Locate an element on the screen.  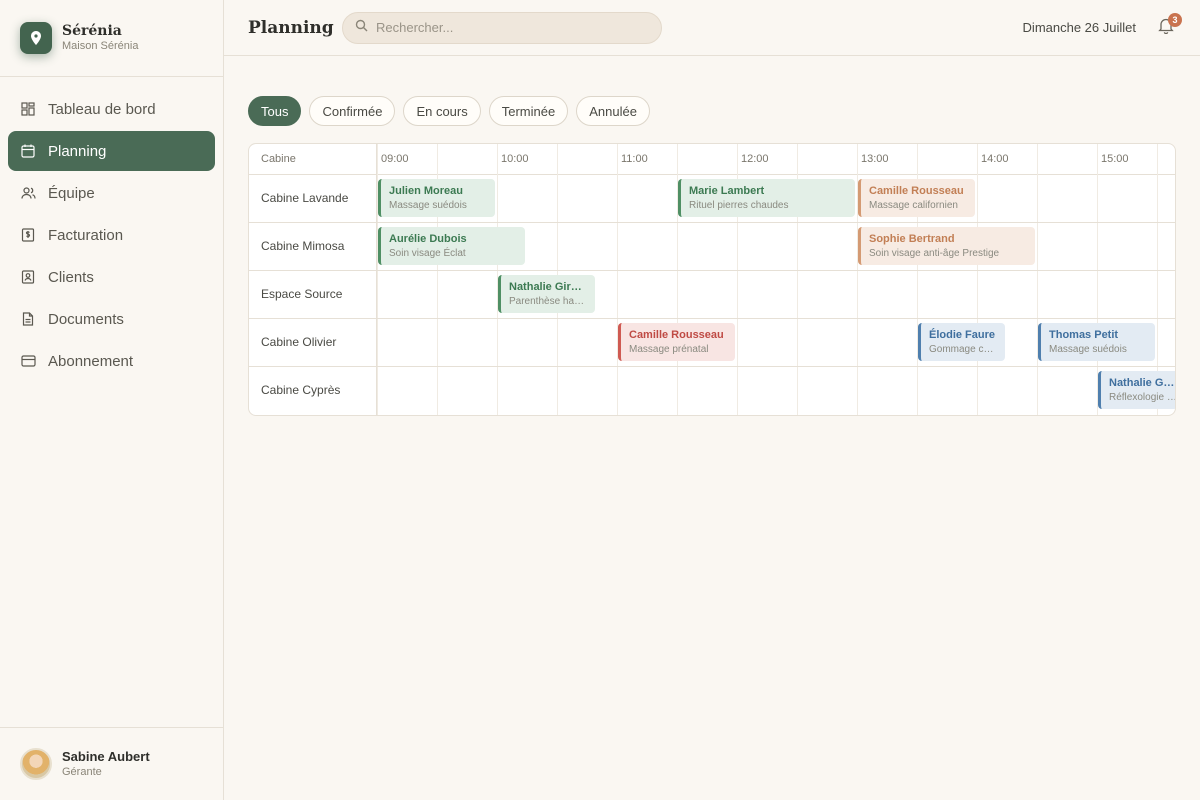
sidebar-item-dashboard: Tableau de bord is located at coordinates (111, 109).